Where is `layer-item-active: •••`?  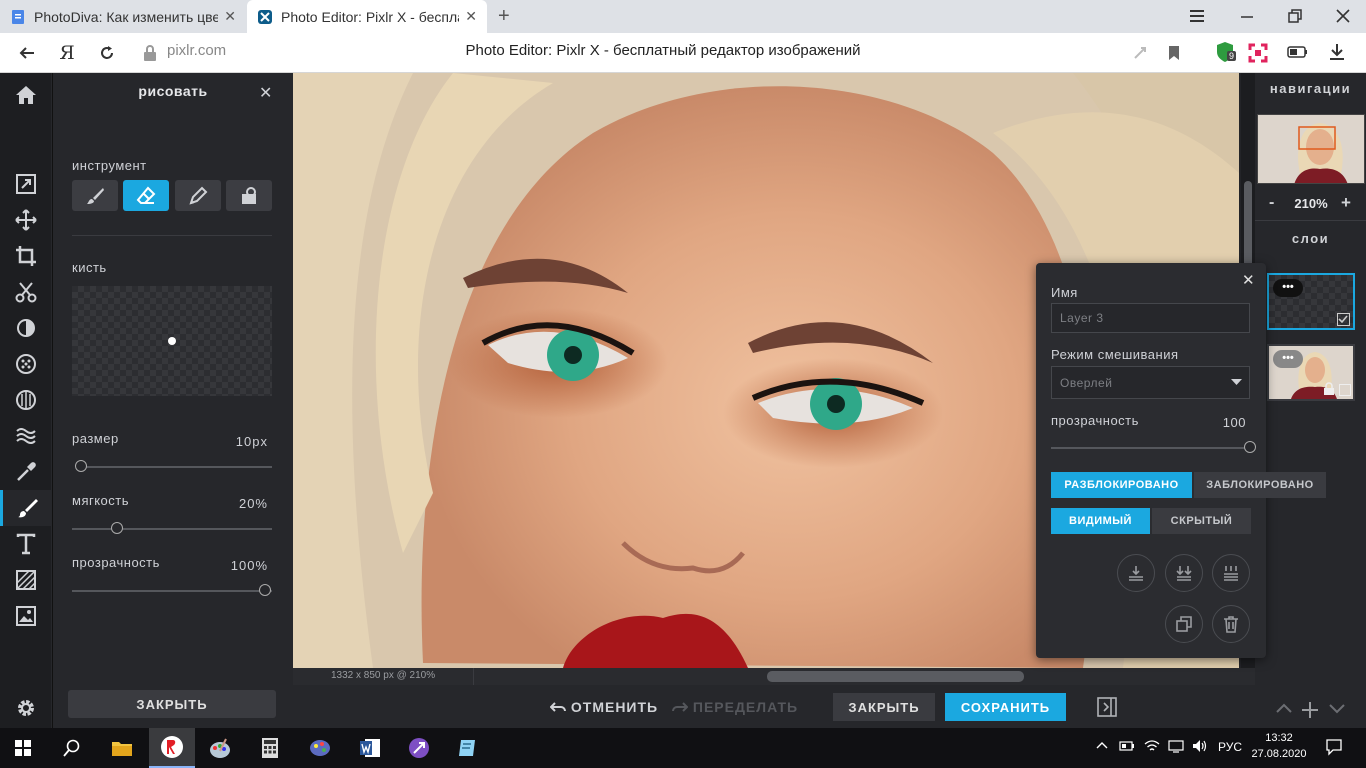 layer-item-active: ••• is located at coordinates (1311, 301).